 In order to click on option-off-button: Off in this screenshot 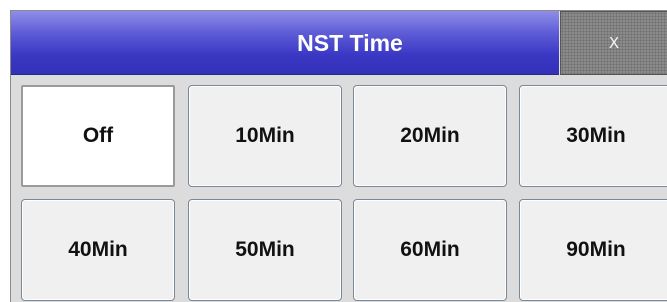, I will do `click(98, 136)`.